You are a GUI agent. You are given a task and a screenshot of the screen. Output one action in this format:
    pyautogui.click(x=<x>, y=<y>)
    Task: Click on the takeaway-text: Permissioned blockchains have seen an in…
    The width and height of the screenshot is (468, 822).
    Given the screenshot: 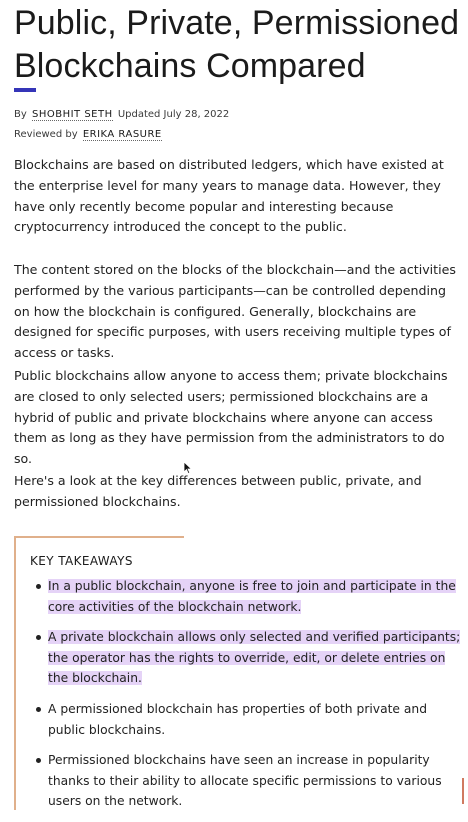 What is the action you would take?
    pyautogui.click(x=245, y=781)
    